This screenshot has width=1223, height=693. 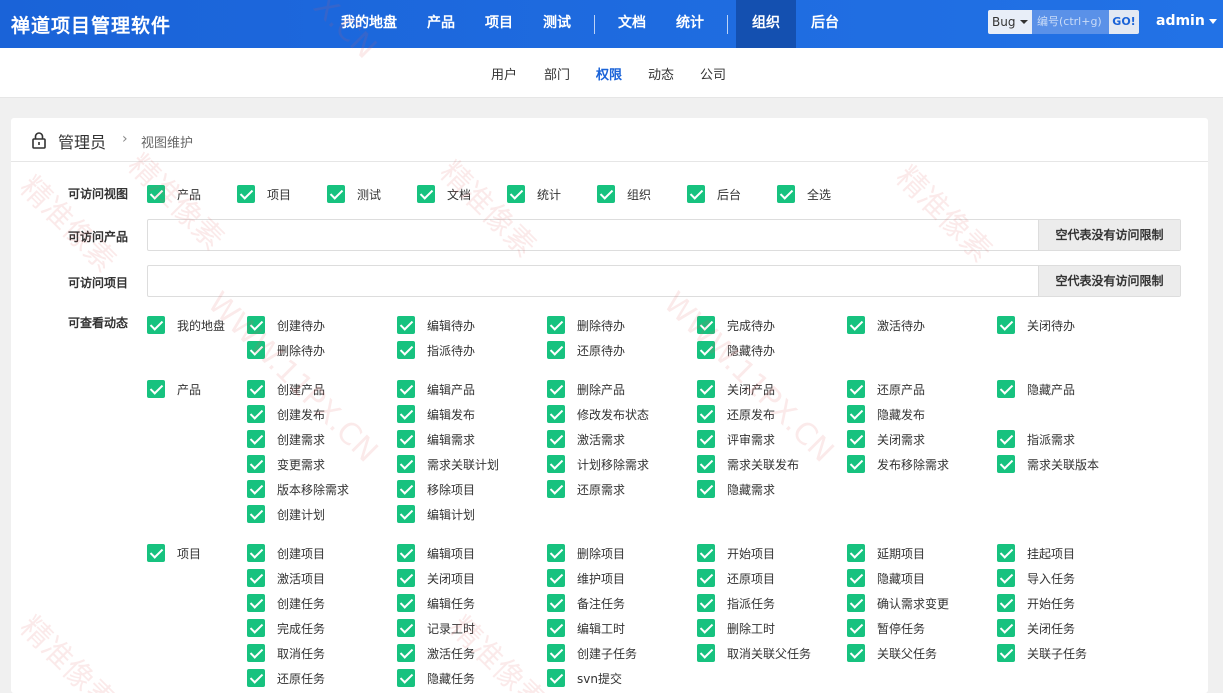 I want to click on view-checkbox: 产品, so click(x=174, y=194).